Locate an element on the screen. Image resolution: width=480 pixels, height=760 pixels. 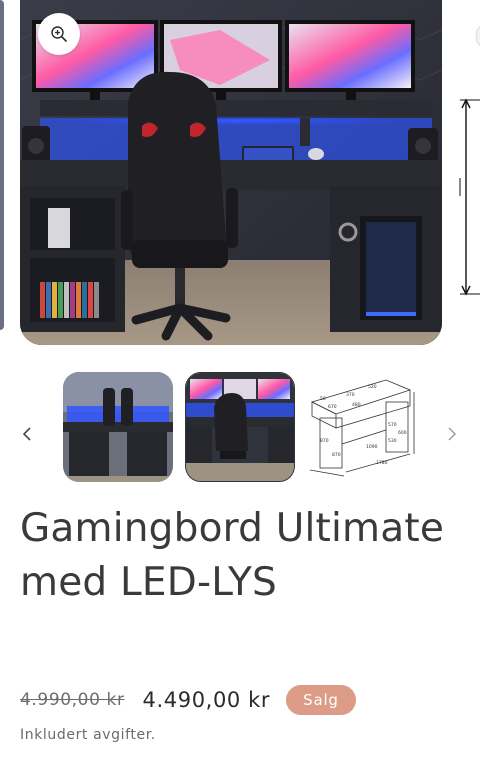
zoom-in-icon is located at coordinates (59, 34).